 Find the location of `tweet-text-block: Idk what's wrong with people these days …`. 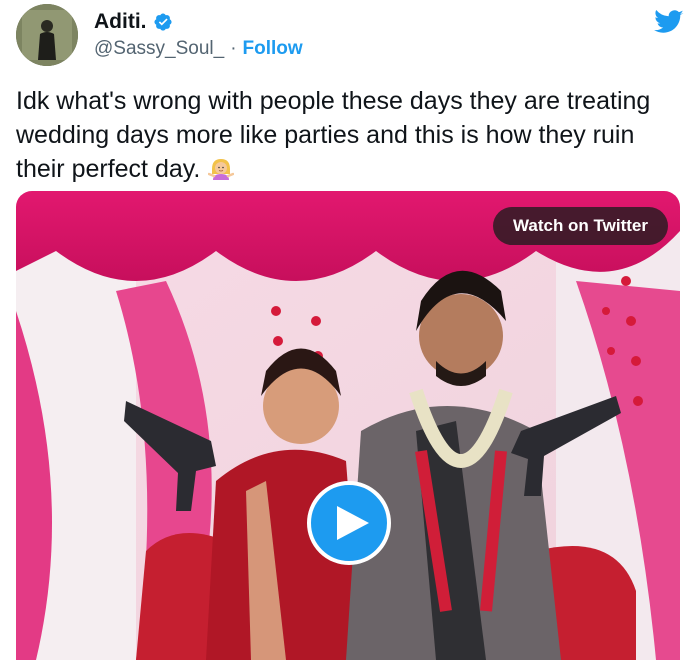

tweet-text-block: Idk what's wrong with people these days … is located at coordinates (346, 135).